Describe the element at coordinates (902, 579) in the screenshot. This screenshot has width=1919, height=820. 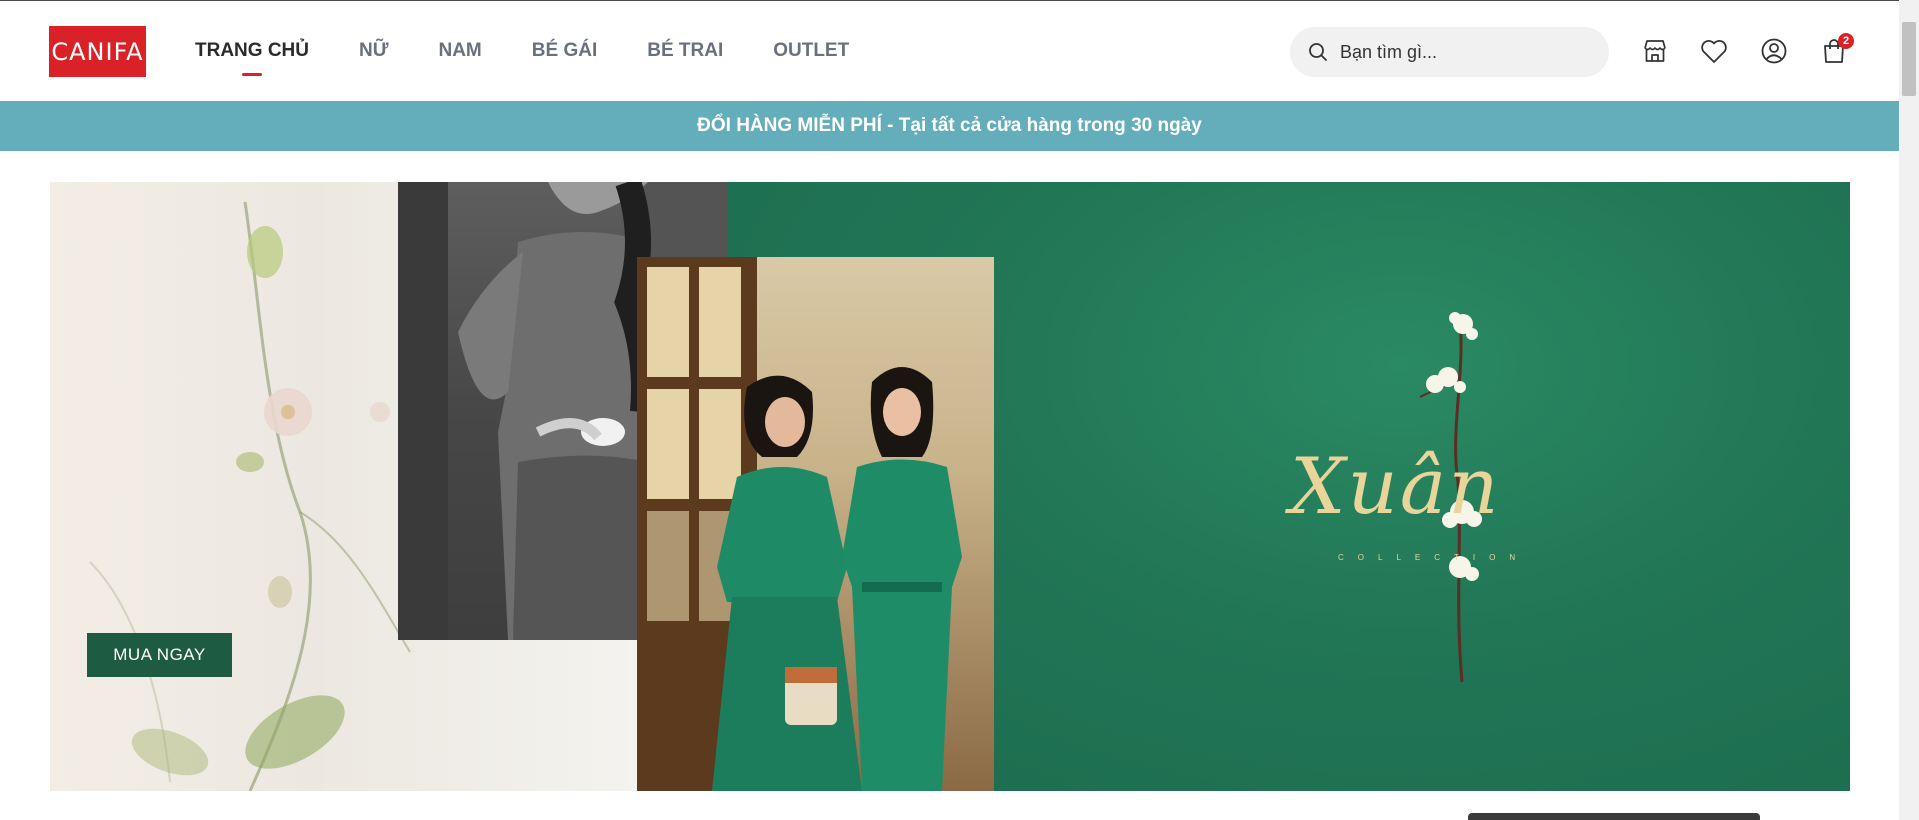
I see `model-in-green-dress` at that location.